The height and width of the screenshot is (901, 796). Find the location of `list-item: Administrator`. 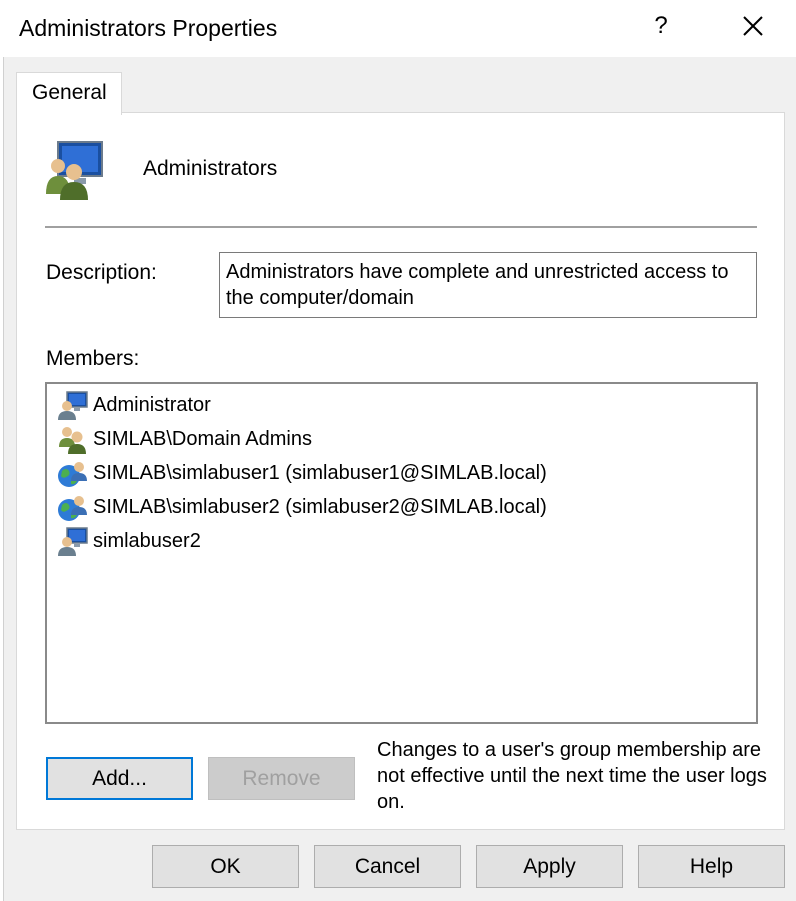

list-item: Administrator is located at coordinates (134, 405).